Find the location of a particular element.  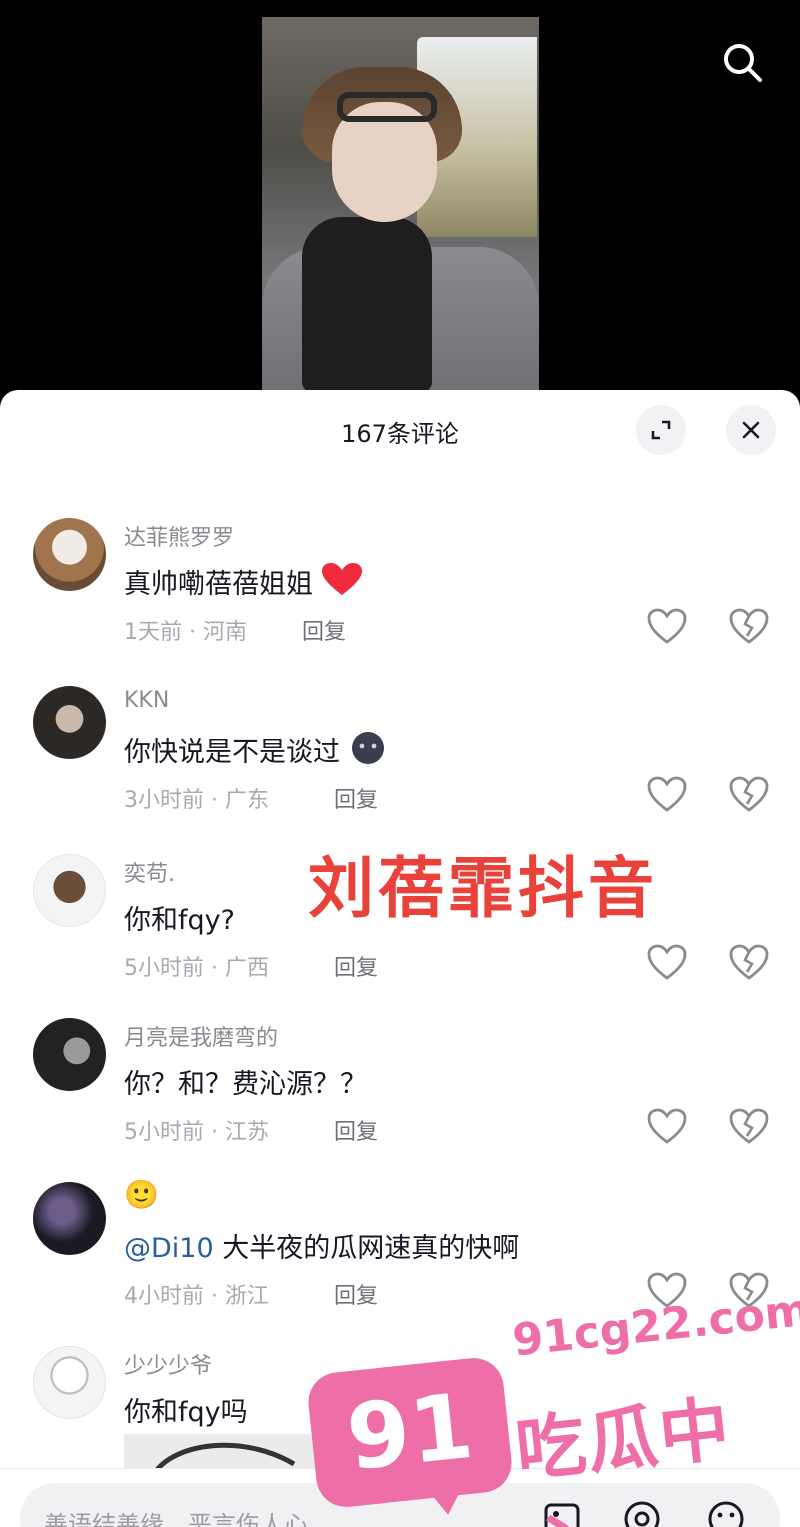

expand-button is located at coordinates (661, 430).